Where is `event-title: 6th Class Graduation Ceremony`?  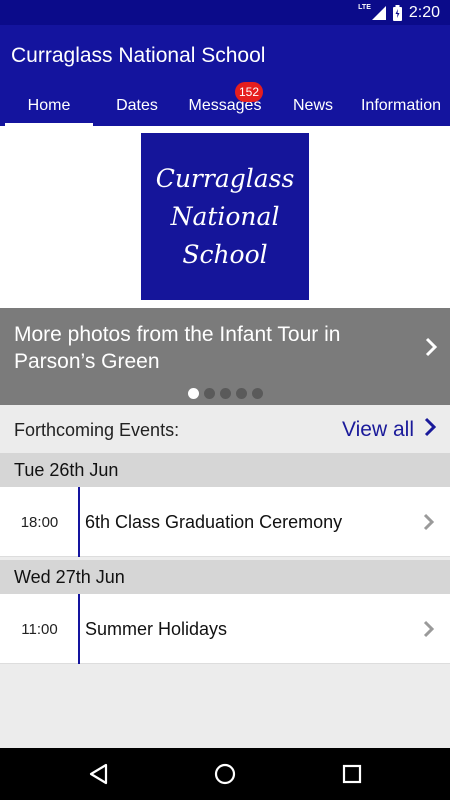
event-title: 6th Class Graduation Ceremony is located at coordinates (214, 521).